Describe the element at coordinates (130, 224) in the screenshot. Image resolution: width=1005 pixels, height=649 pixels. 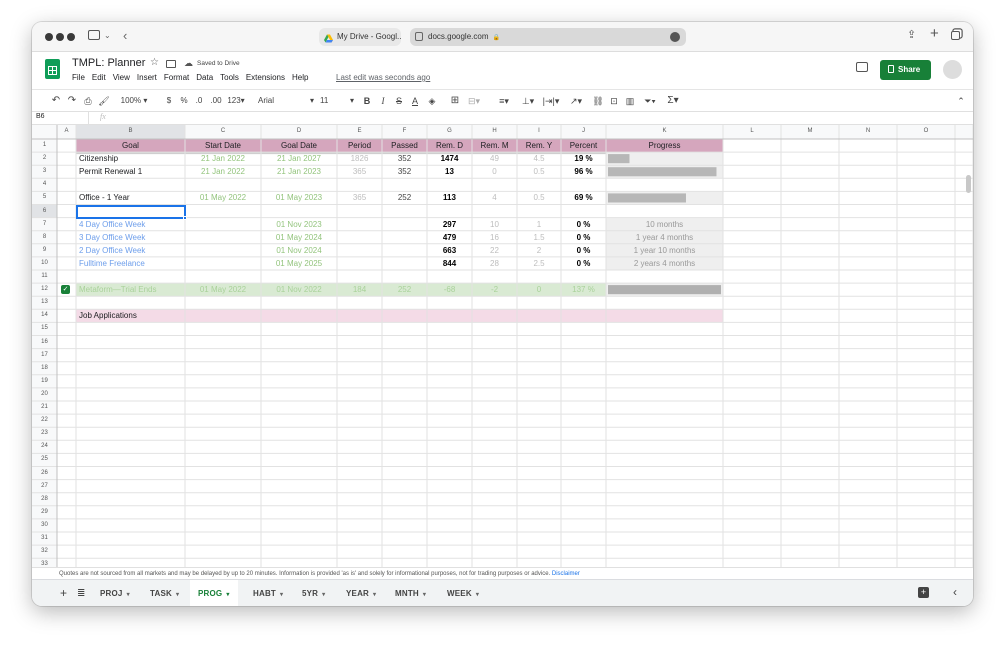
I see `goal-cell: 4 Day Office Week` at that location.